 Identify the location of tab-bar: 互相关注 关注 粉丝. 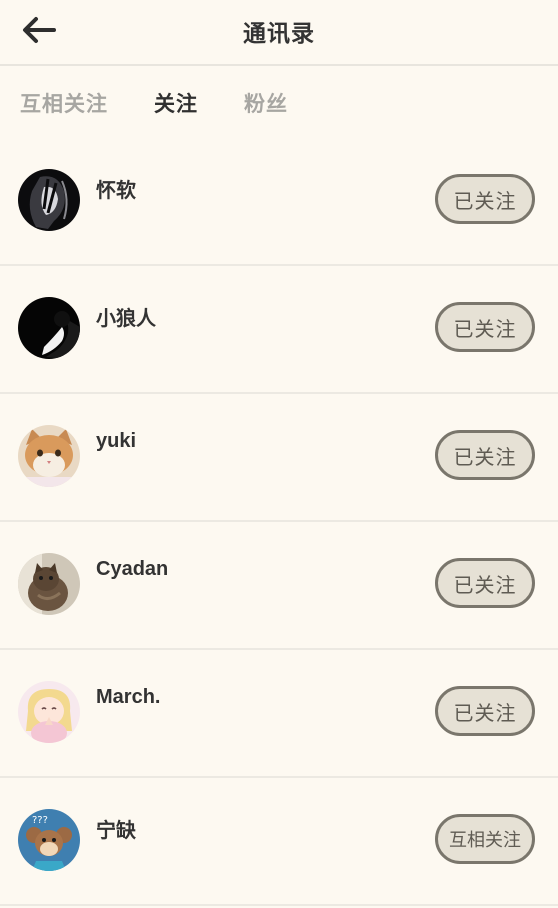
(279, 102).